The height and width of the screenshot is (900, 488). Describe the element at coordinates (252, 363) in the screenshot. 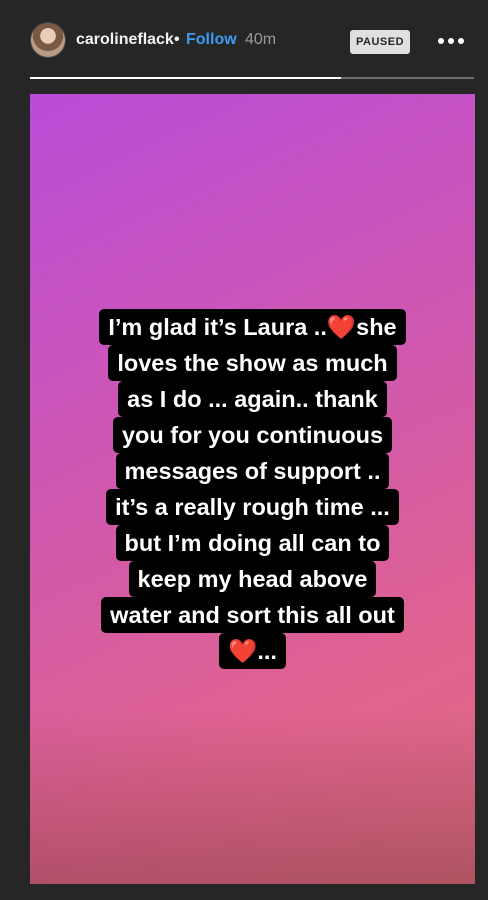

I see `caption-line: loves the show as much` at that location.